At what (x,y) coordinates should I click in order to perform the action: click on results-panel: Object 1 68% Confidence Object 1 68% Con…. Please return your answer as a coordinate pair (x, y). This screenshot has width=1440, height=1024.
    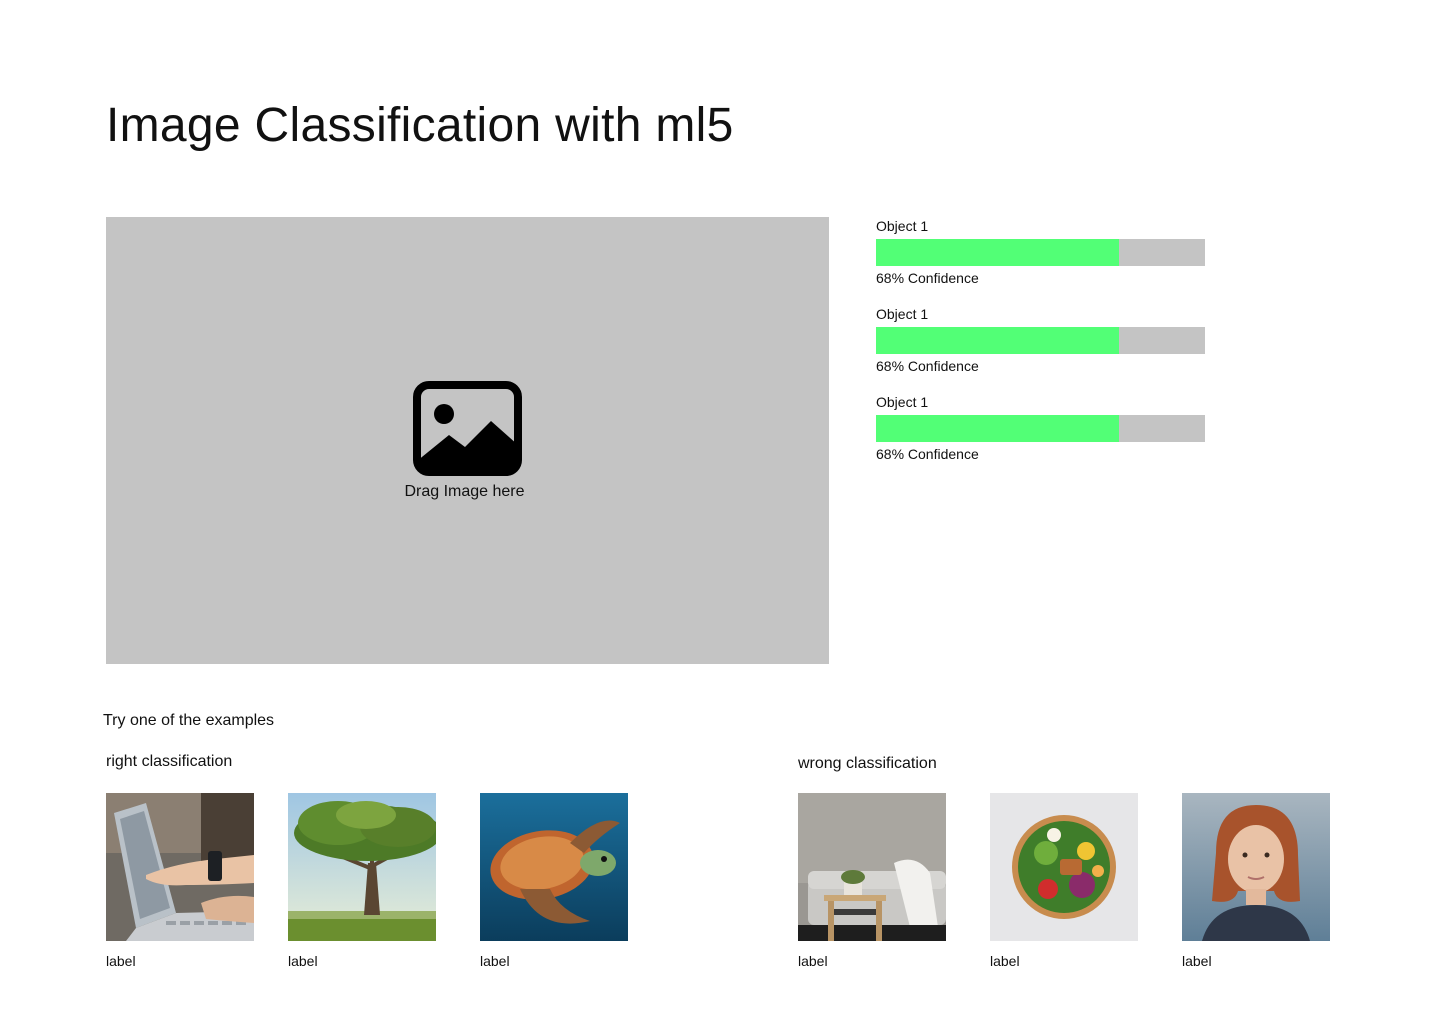
    Looking at the image, I should click on (1041, 349).